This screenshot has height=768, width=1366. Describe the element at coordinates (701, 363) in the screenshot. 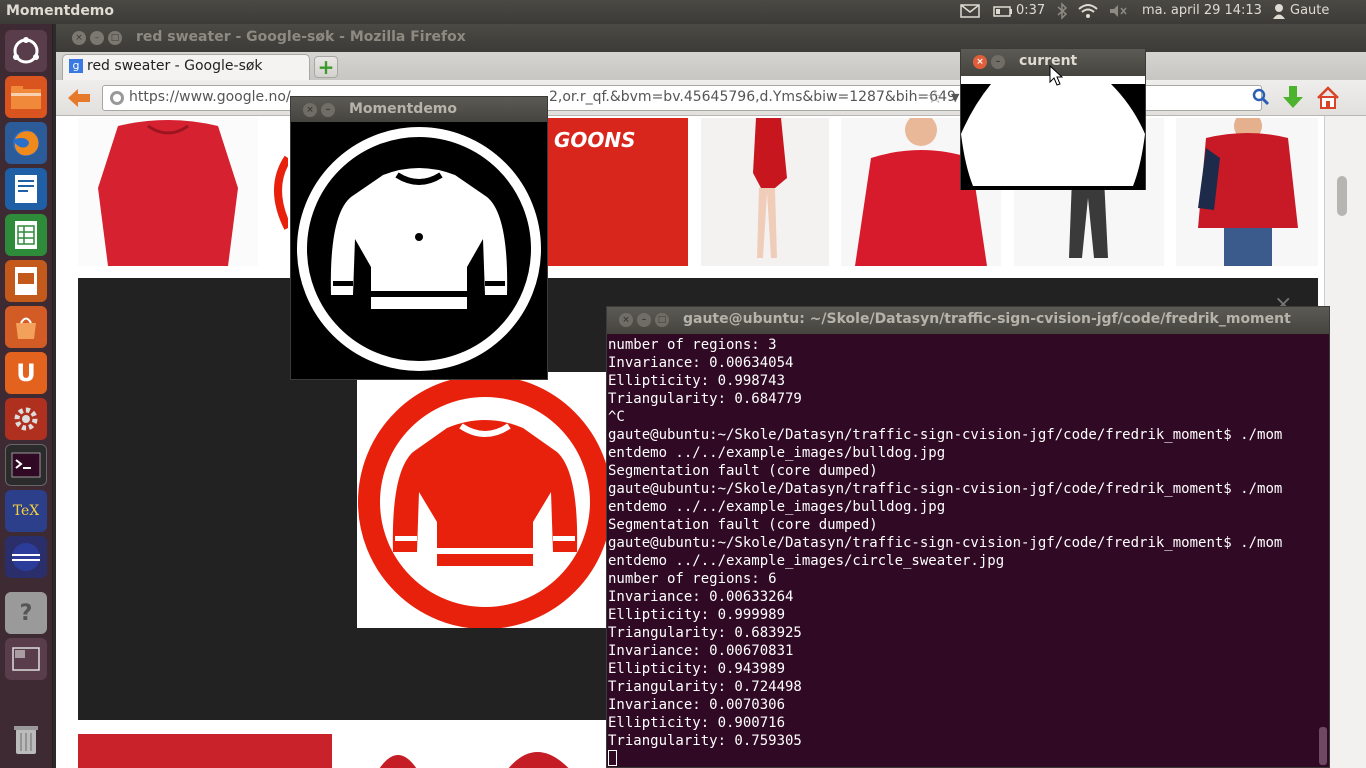

I see `terminal-line: Invariance: 0.00634054` at that location.